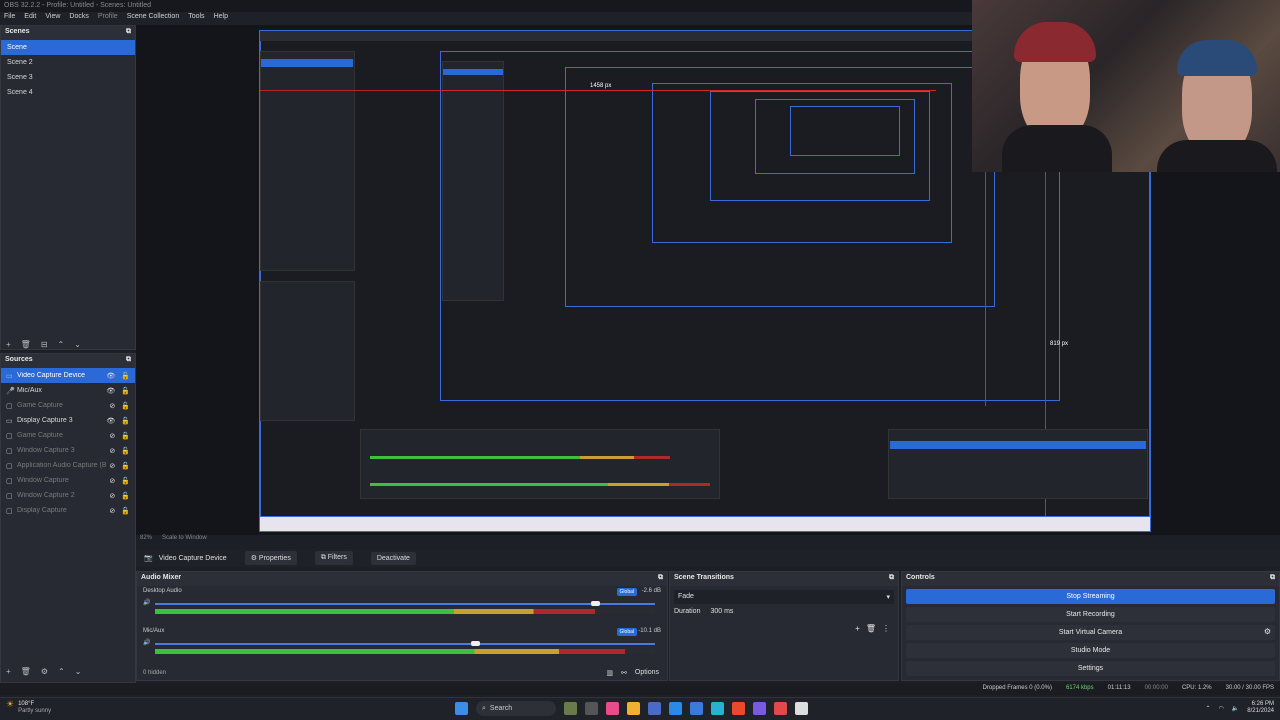 The image size is (1280, 720). What do you see at coordinates (8, 344) in the screenshot?
I see `add-scene-icon: +` at bounding box center [8, 344].